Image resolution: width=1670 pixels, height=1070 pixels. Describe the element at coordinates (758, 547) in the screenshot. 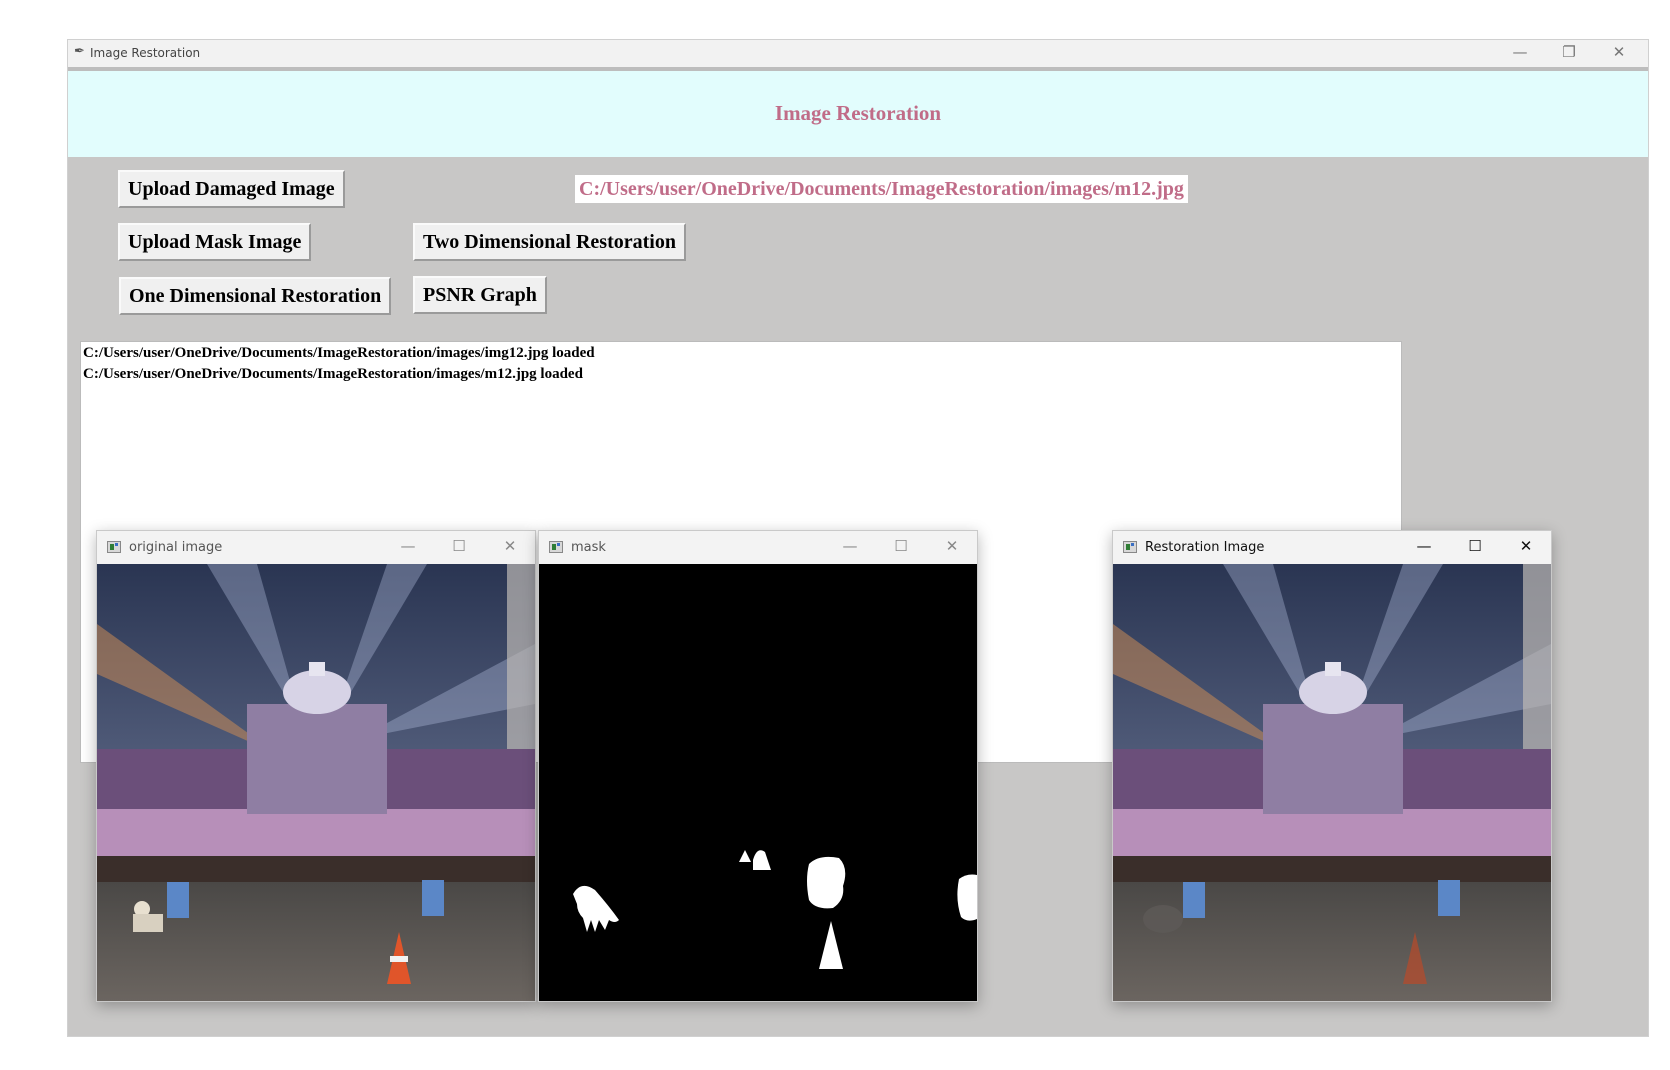

I see `cv-titlebar: mask — ☐ ✕` at that location.